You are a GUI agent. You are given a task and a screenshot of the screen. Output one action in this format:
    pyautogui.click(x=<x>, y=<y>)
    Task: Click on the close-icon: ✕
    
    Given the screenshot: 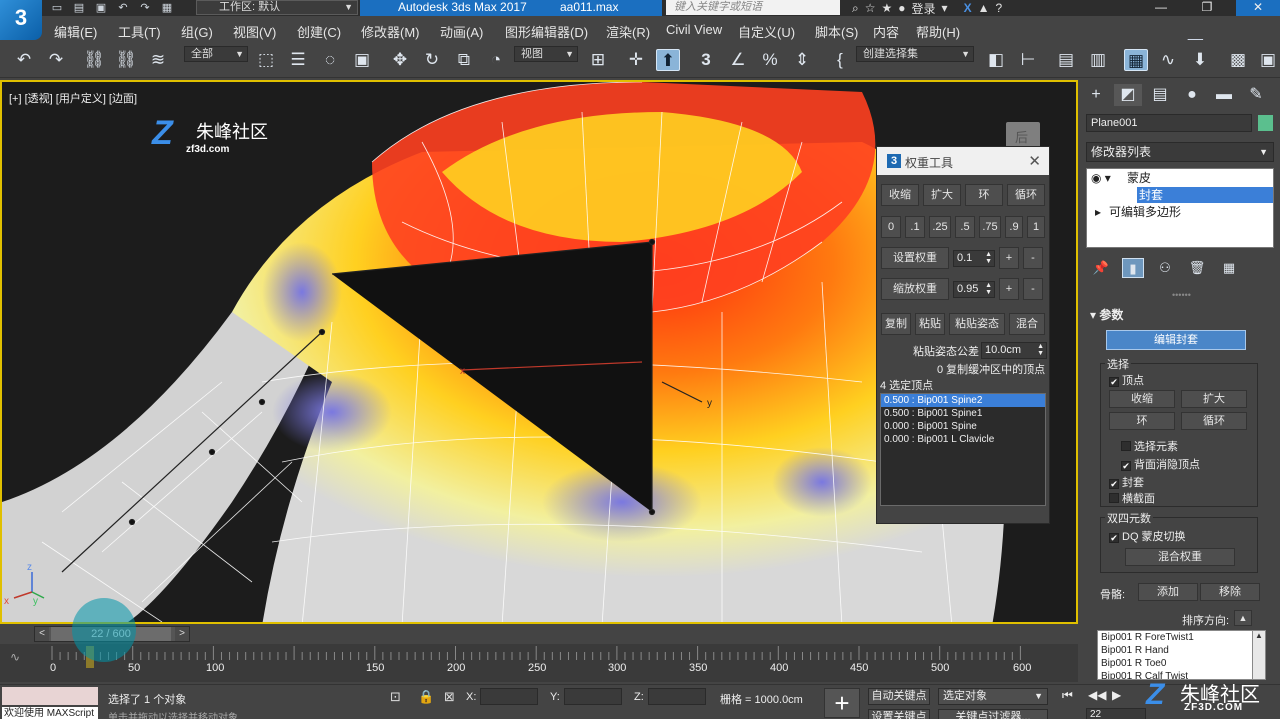 What is the action you would take?
    pyautogui.click(x=1034, y=161)
    